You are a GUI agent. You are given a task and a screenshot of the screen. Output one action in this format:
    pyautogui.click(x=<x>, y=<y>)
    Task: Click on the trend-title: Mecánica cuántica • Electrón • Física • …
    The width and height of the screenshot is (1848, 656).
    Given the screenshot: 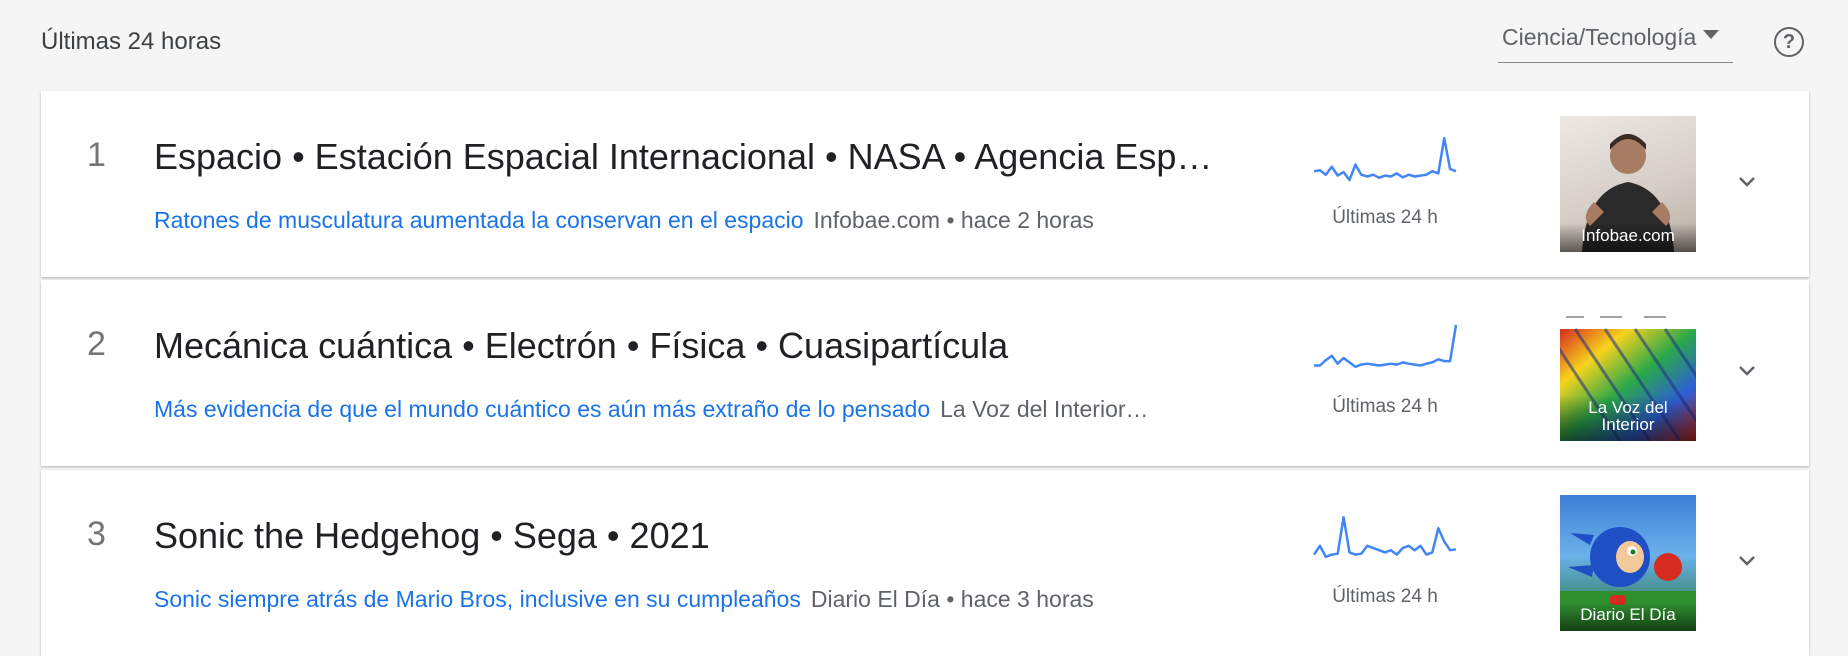 What is the action you would take?
    pyautogui.click(x=684, y=346)
    